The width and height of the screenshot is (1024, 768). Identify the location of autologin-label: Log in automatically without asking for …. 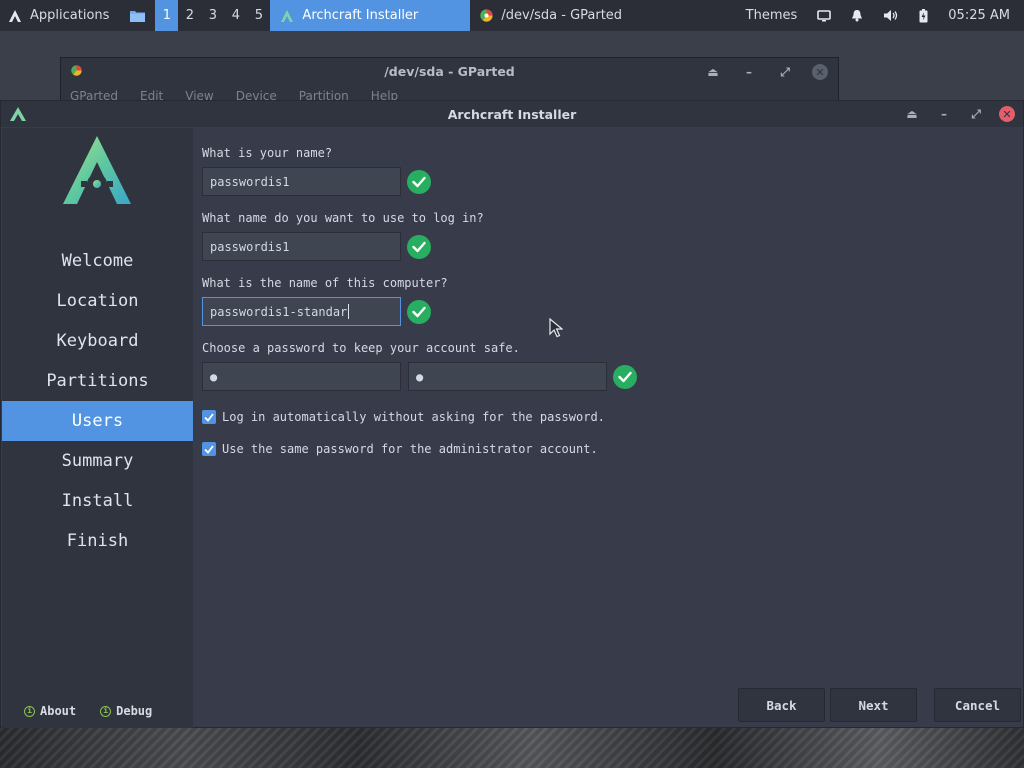
(413, 417).